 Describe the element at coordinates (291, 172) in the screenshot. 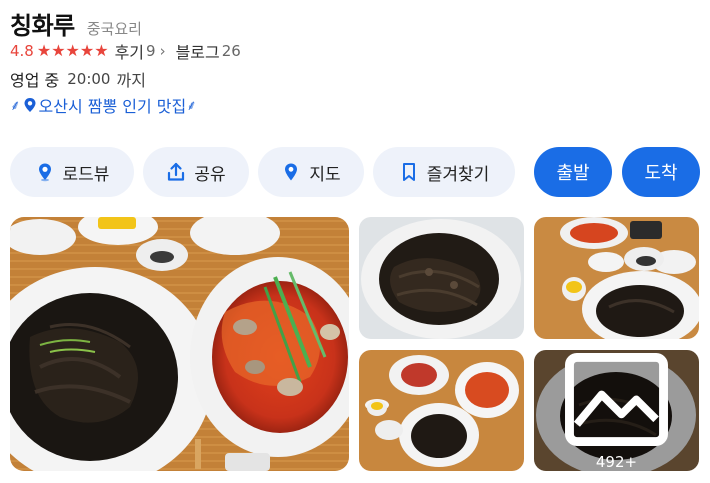

I see `map-pin-icon` at that location.